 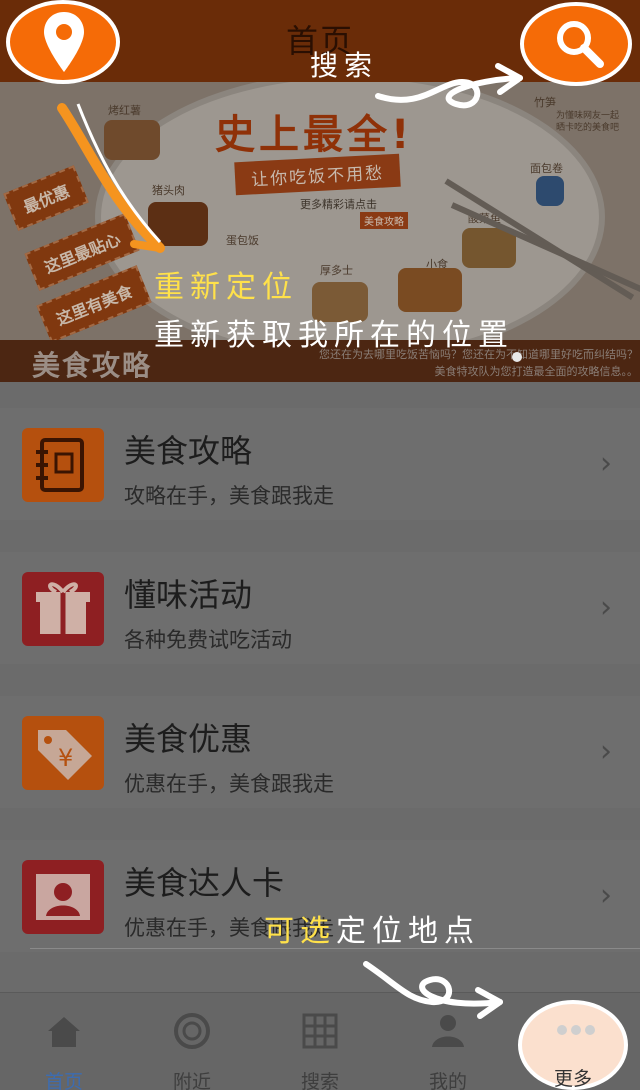 What do you see at coordinates (300, 931) in the screenshot?
I see `annotation-optional-highlight: 可选` at bounding box center [300, 931].